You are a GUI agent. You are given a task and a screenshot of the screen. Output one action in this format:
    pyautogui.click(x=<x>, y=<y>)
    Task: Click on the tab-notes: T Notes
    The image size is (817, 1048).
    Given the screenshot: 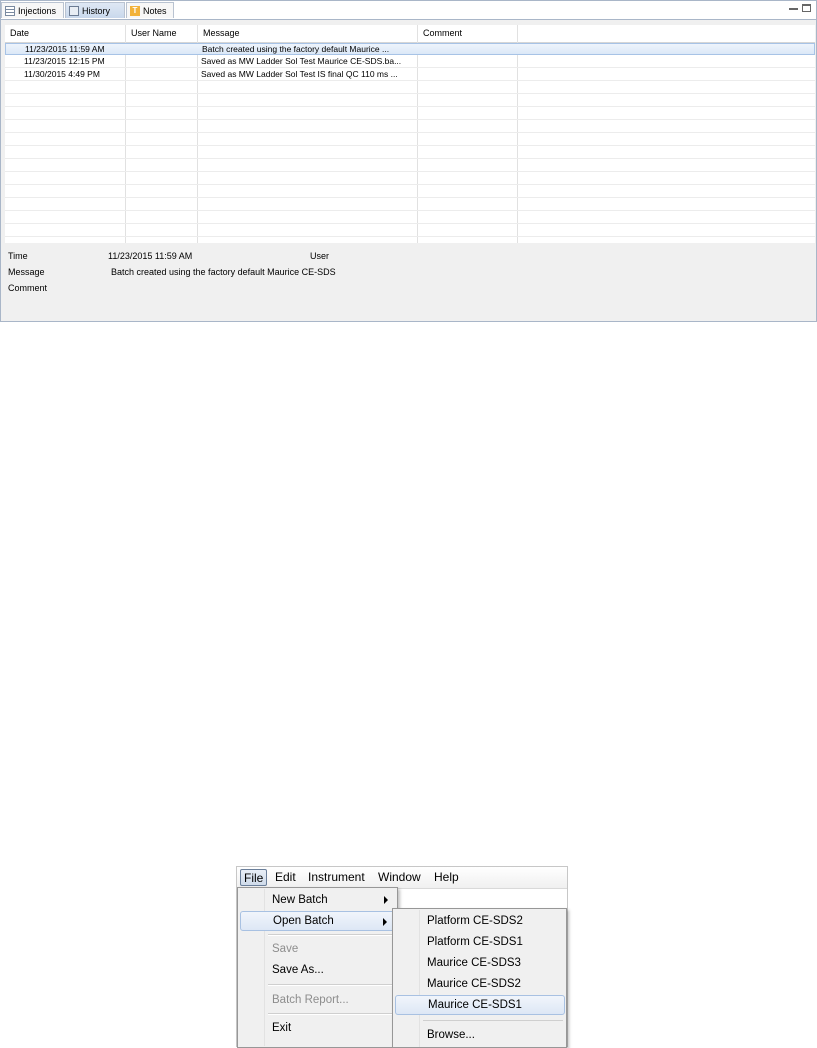 What is the action you would take?
    pyautogui.click(x=150, y=10)
    